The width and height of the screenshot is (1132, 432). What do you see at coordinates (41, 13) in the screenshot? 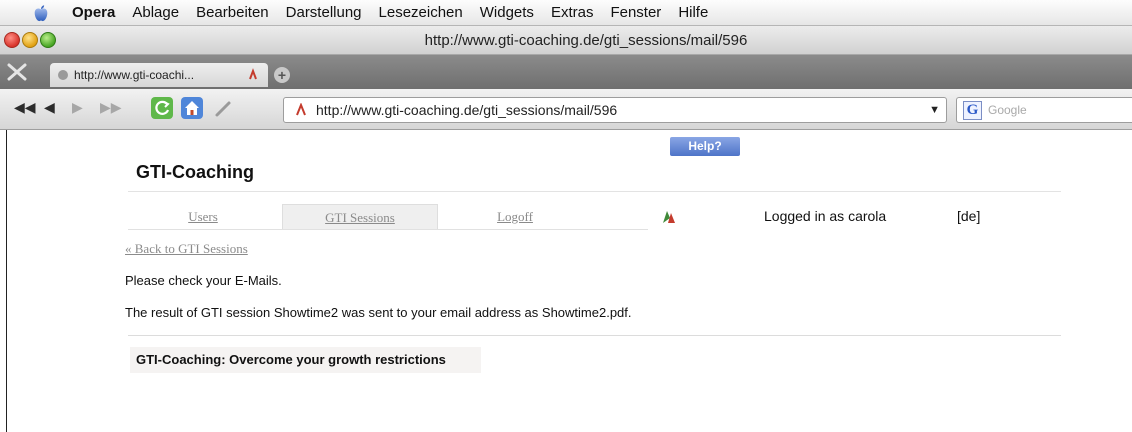
I see `apple-icon` at bounding box center [41, 13].